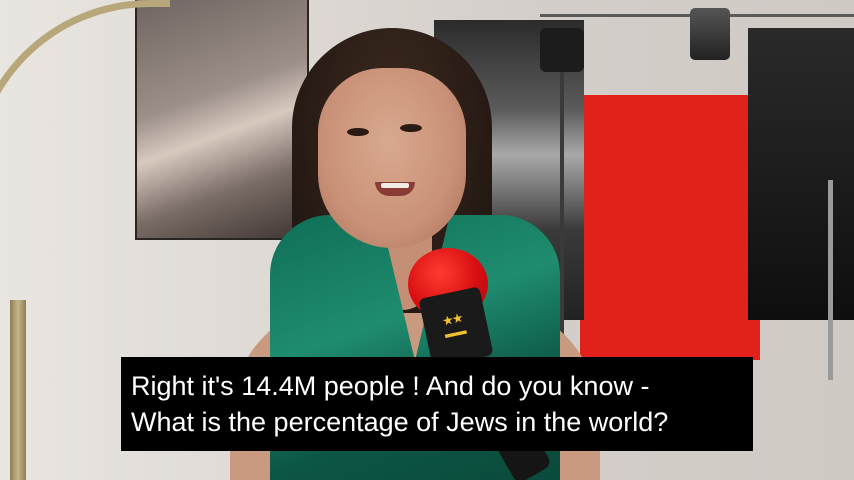  I want to click on studio-lamp, so click(562, 50).